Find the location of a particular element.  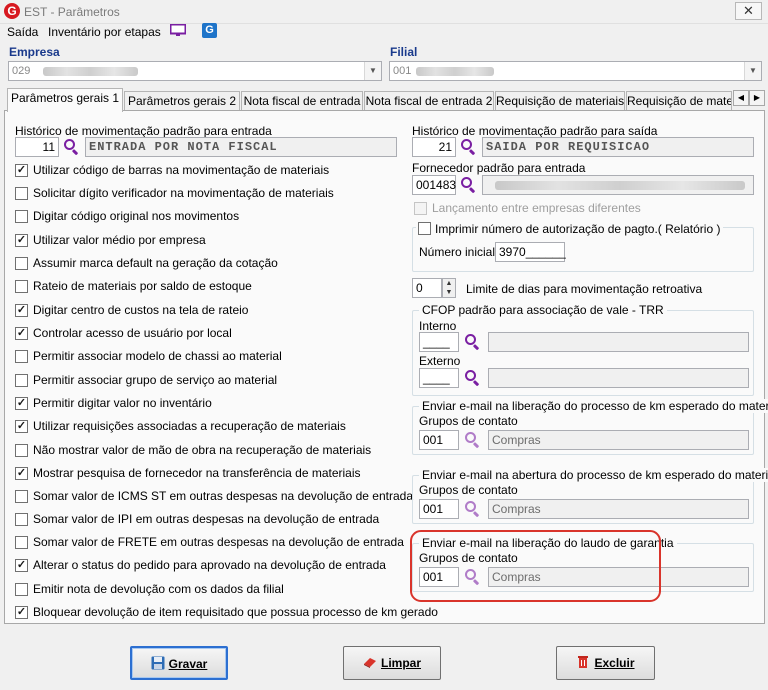

imprimir-checkbox is located at coordinates (424, 228).